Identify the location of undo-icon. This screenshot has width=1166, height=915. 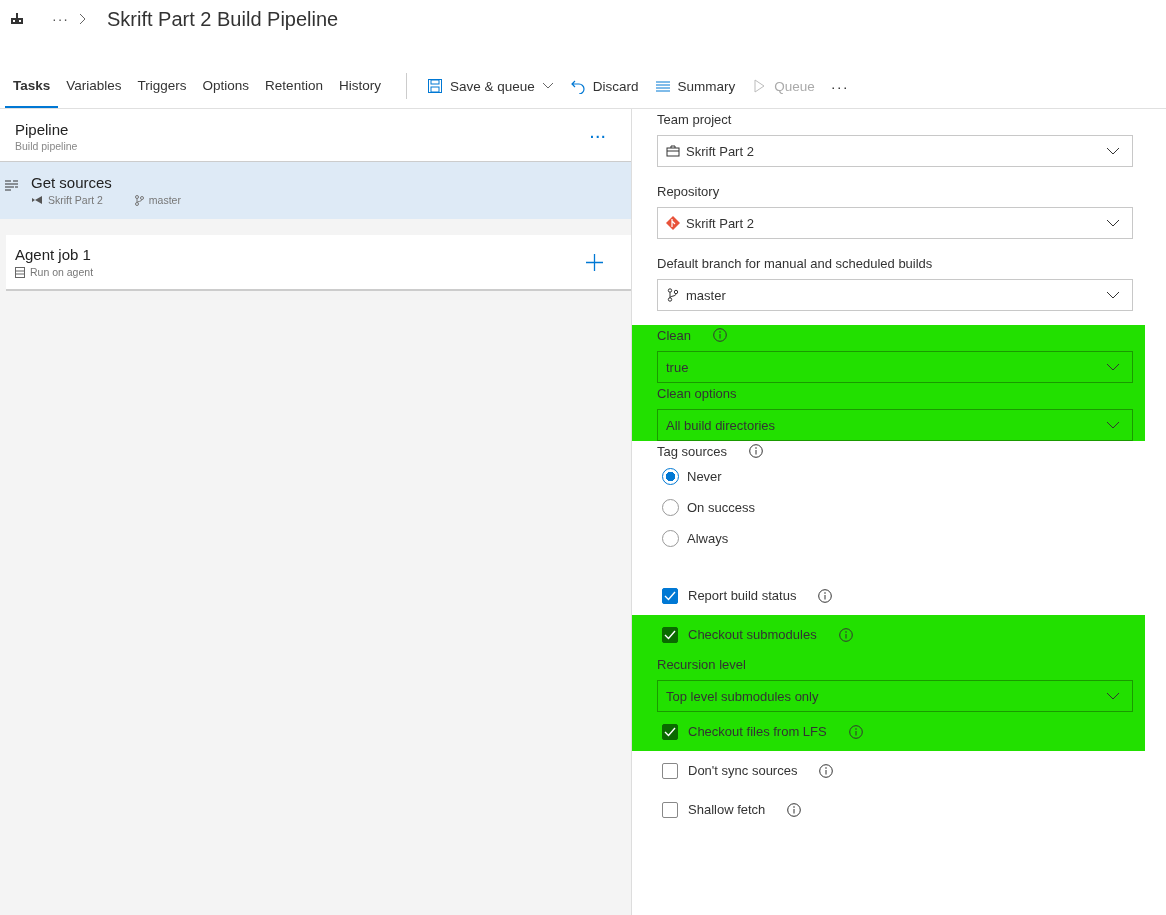
(577, 86).